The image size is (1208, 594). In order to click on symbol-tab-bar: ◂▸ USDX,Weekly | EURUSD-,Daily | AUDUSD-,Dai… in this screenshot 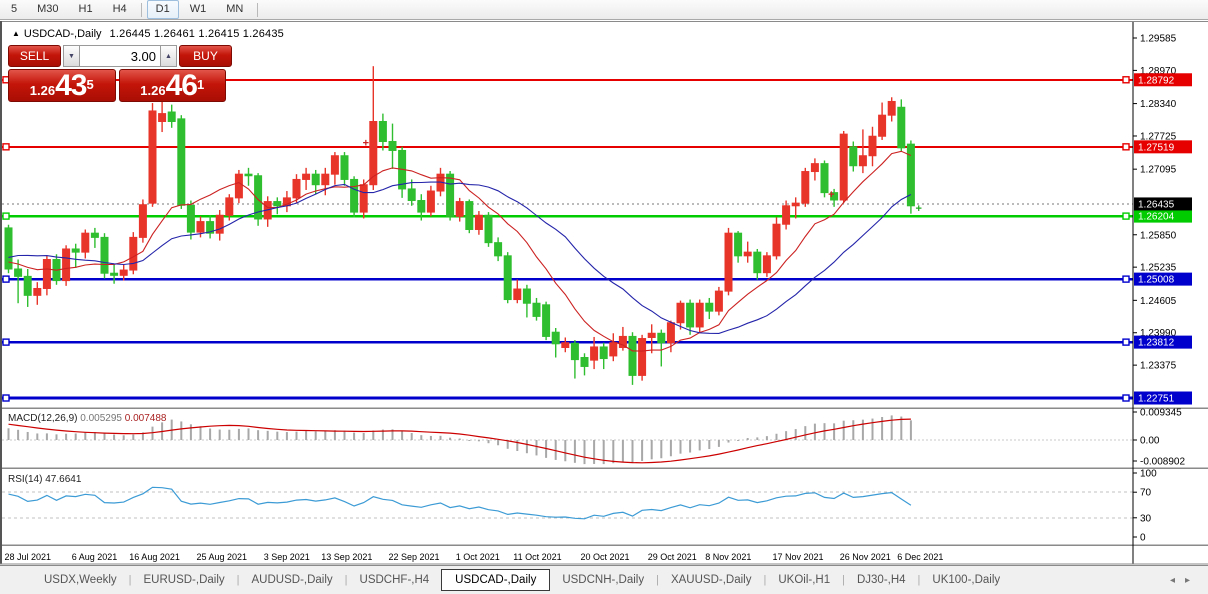, I will do `click(604, 579)`.